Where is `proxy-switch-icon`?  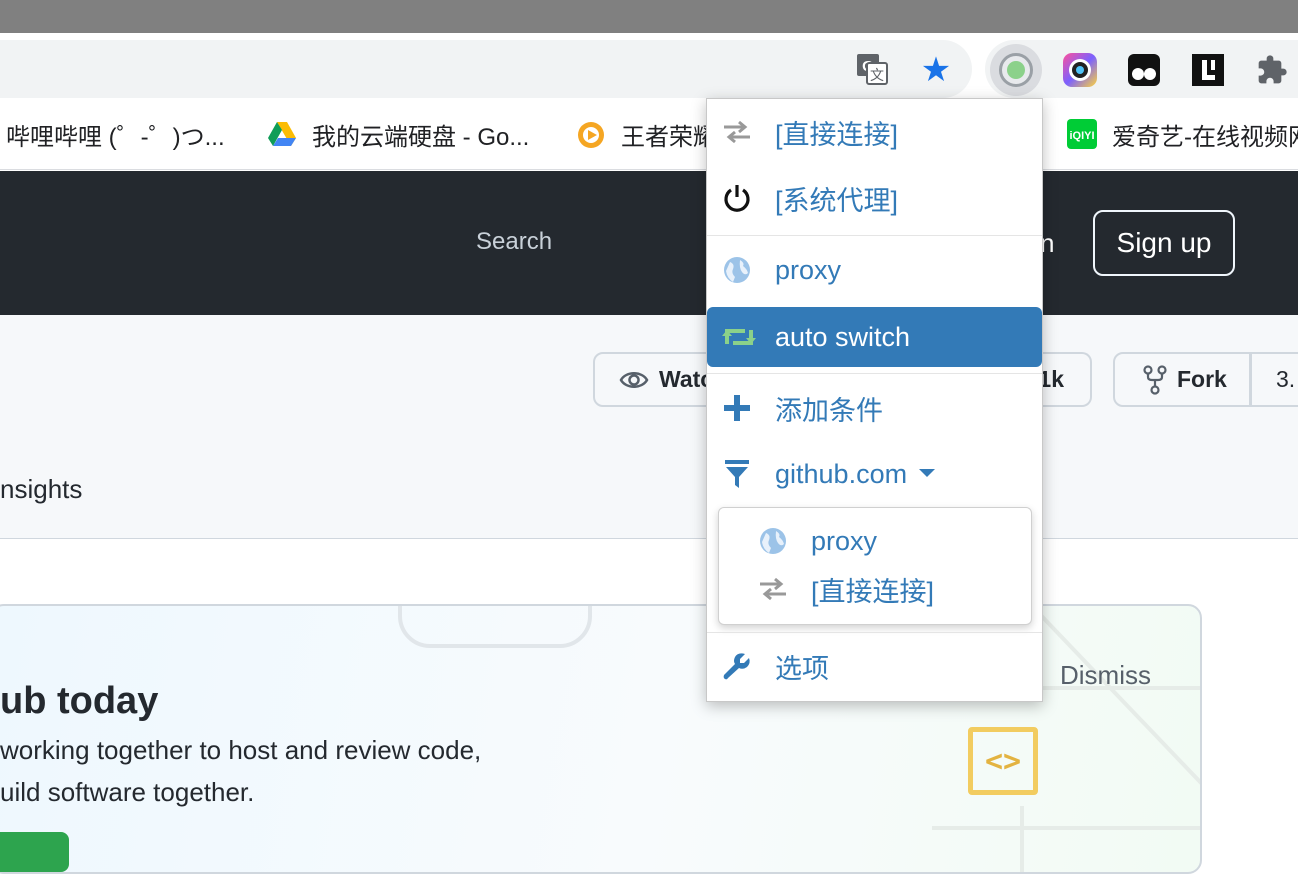
proxy-switch-icon is located at coordinates (1016, 70).